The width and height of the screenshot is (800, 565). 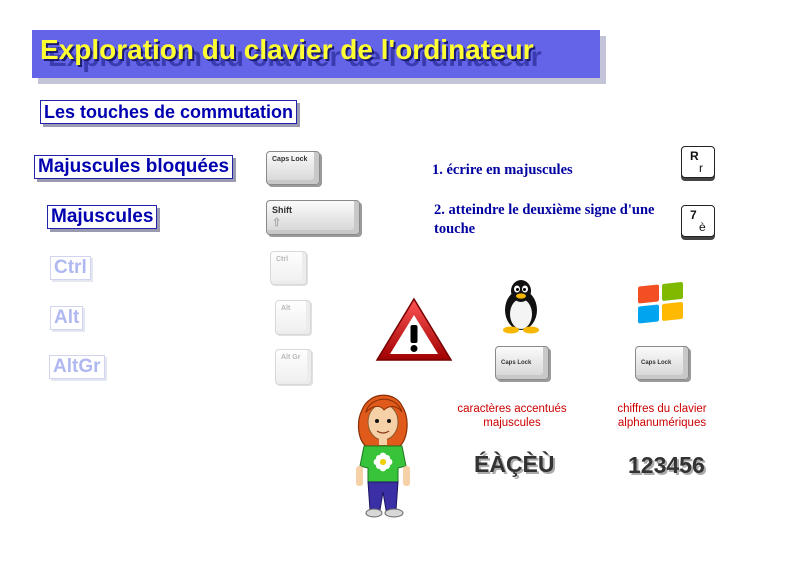 What do you see at coordinates (277, 223) in the screenshot?
I see `shift-arrow-icon: ⇧` at bounding box center [277, 223].